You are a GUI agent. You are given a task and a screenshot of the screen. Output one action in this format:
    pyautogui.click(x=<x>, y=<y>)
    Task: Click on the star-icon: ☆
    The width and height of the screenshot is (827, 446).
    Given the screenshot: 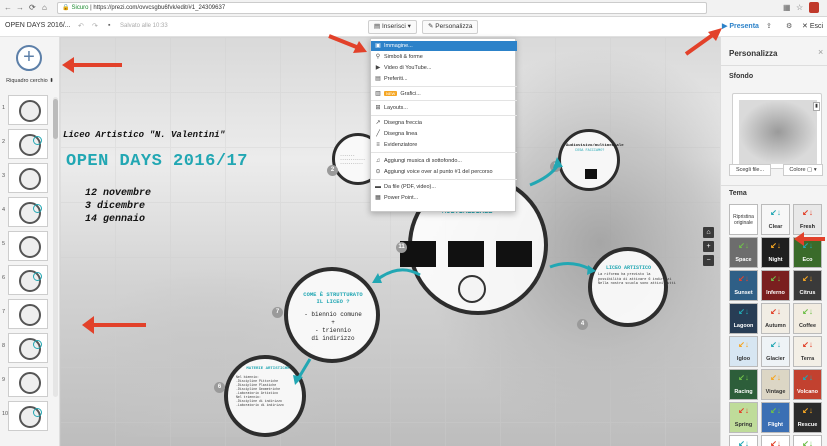 What is the action you would take?
    pyautogui.click(x=799, y=7)
    